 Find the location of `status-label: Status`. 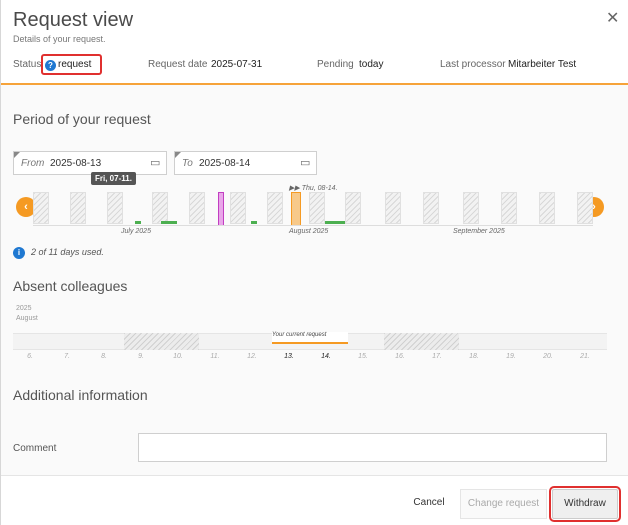

status-label: Status is located at coordinates (27, 64).